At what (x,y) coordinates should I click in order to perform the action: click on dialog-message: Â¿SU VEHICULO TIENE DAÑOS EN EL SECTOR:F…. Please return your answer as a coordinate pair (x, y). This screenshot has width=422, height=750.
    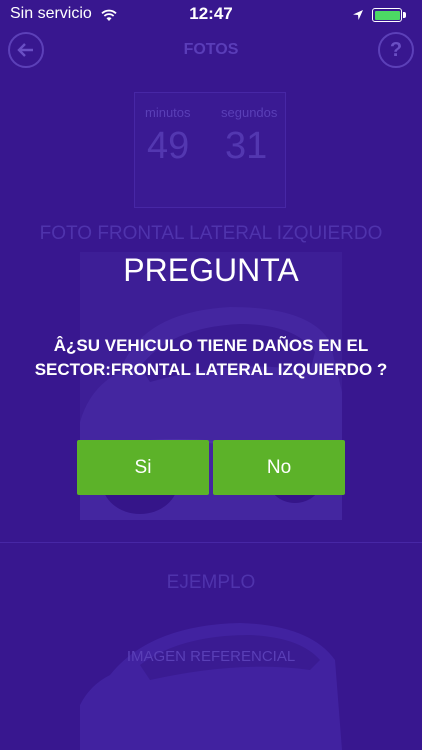
    Looking at the image, I should click on (211, 357).